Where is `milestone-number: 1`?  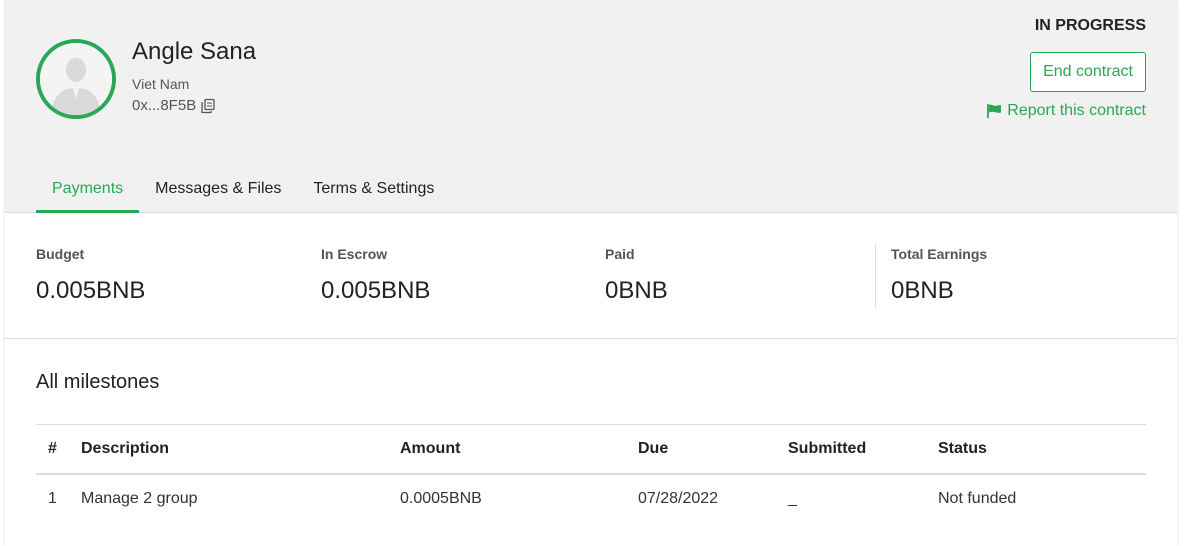 milestone-number: 1 is located at coordinates (52, 498).